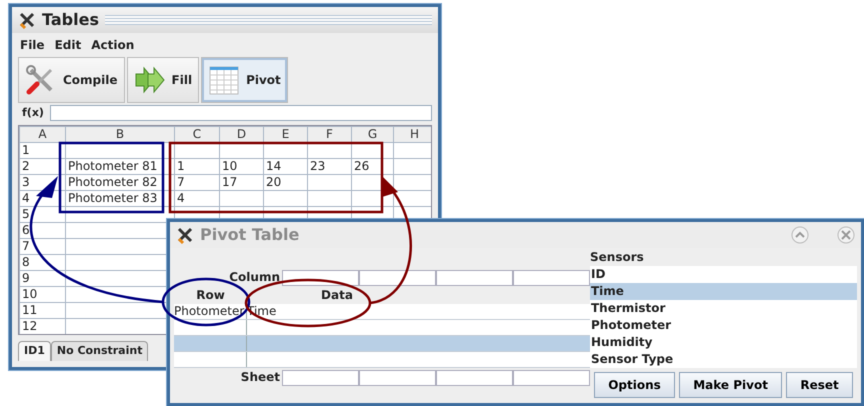 The image size is (864, 406). What do you see at coordinates (210, 311) in the screenshot?
I see `table-cell: Photometer` at bounding box center [210, 311].